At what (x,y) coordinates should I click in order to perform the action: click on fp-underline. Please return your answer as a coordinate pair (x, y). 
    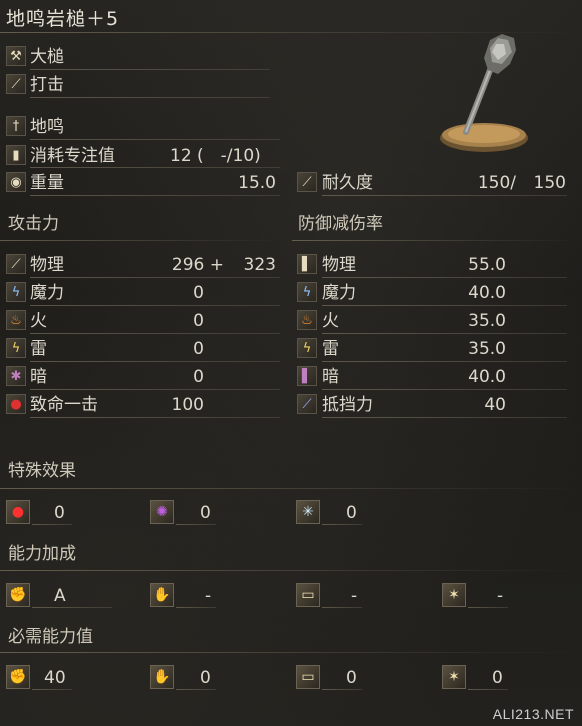
    Looking at the image, I should click on (155, 167).